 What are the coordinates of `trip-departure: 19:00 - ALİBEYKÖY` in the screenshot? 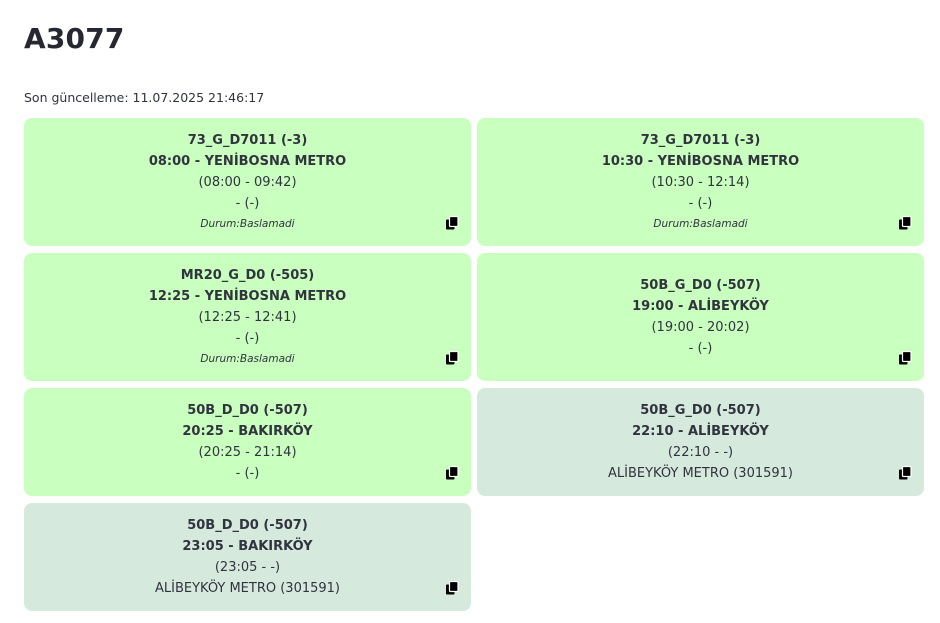 It's located at (700, 306).